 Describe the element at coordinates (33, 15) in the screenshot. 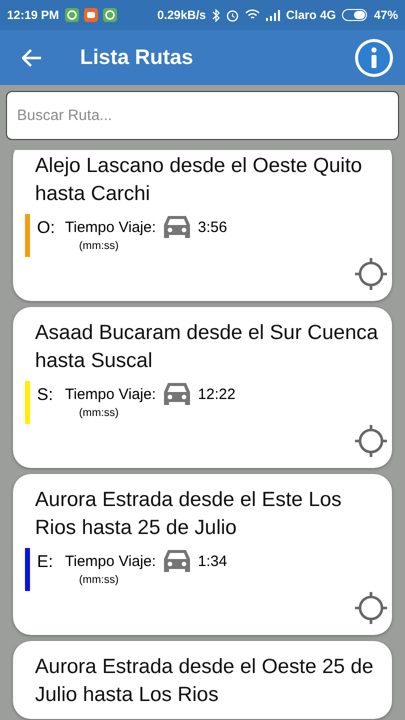

I see `status-time: 12:19 PM` at that location.